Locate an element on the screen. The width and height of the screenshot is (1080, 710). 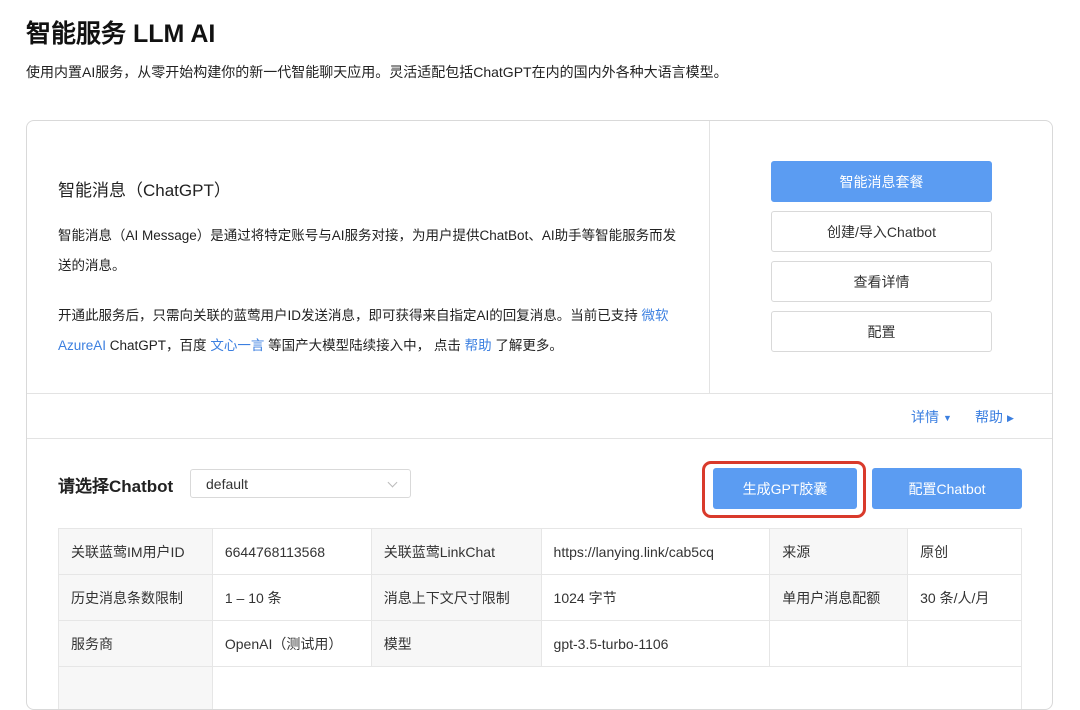
help-toggle: 帮助 ▶ is located at coordinates (994, 417).